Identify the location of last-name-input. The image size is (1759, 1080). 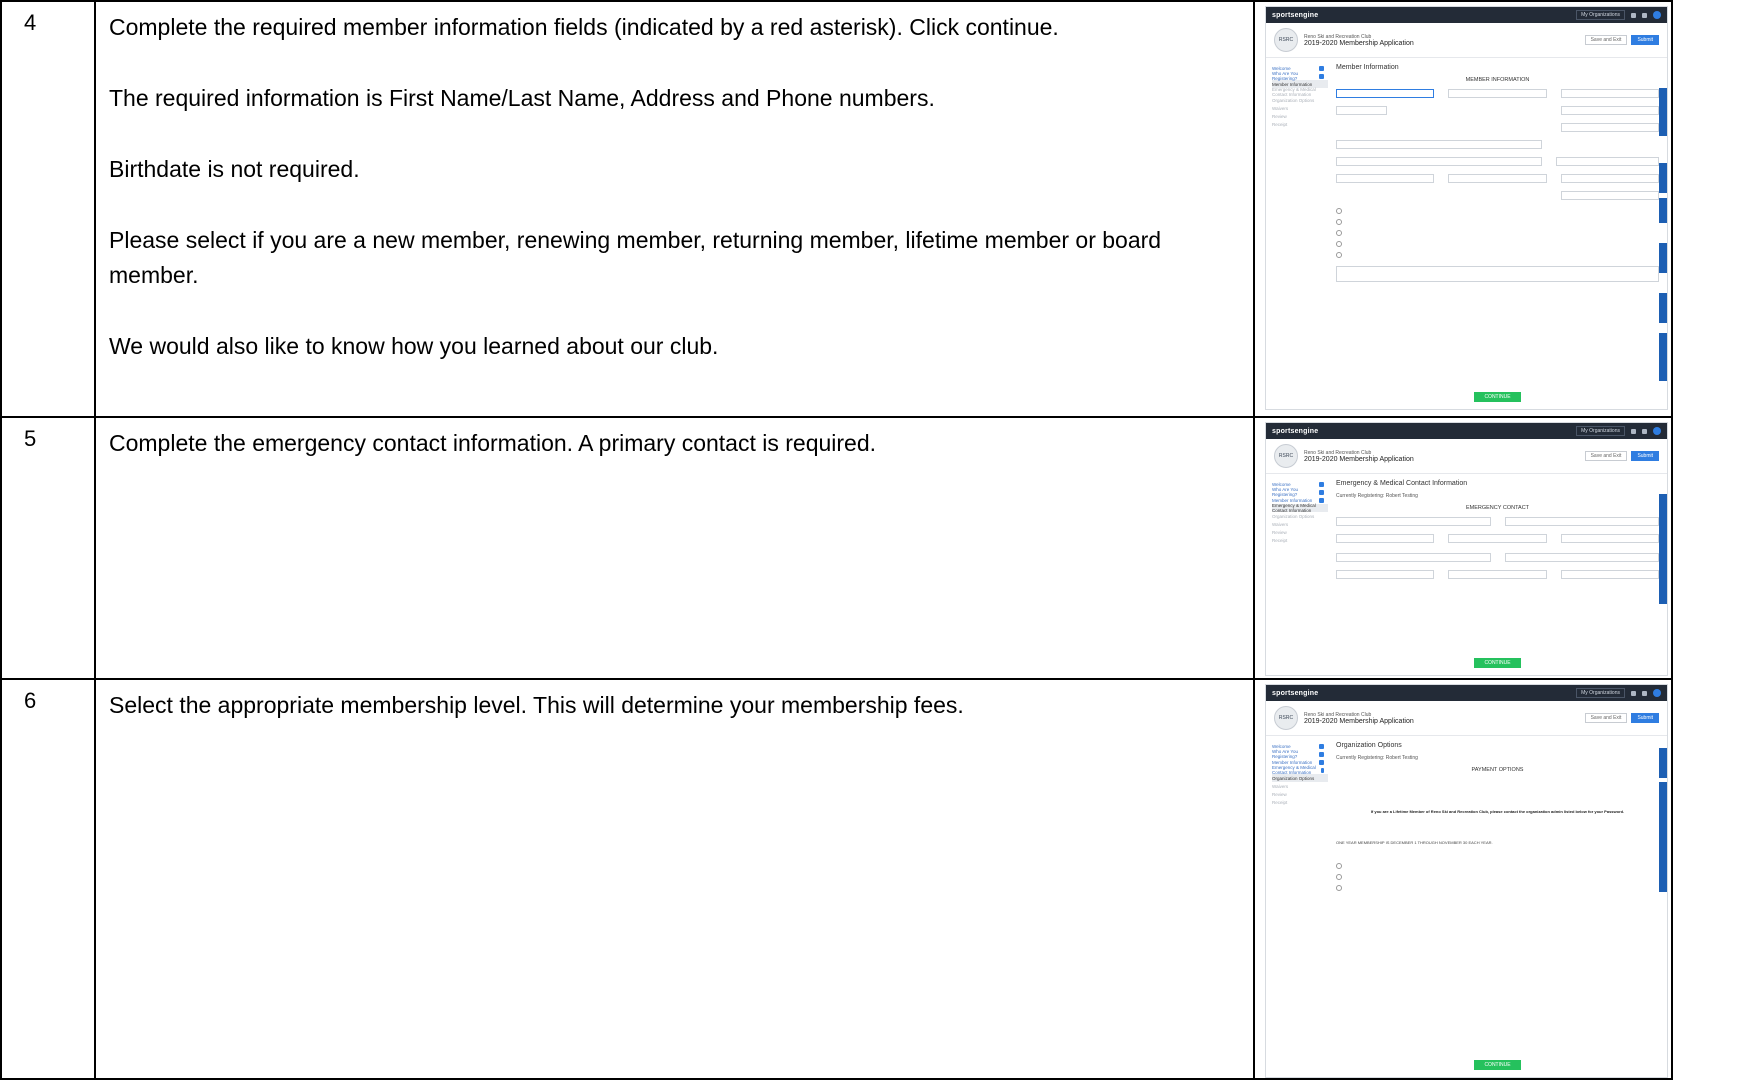
(1609, 93).